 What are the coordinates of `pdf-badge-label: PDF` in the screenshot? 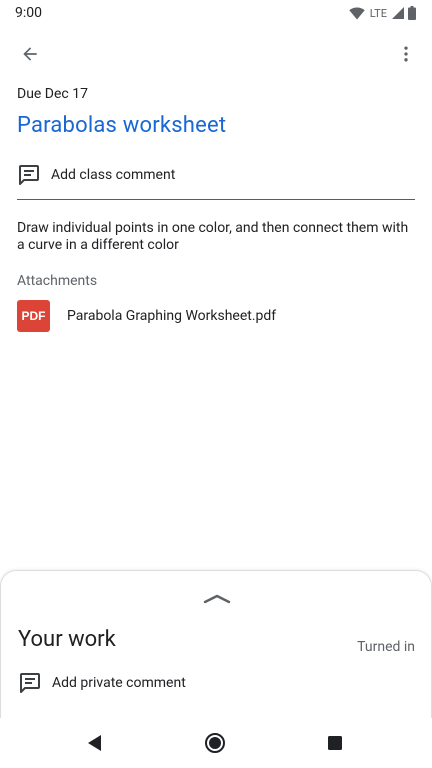 It's located at (33, 316).